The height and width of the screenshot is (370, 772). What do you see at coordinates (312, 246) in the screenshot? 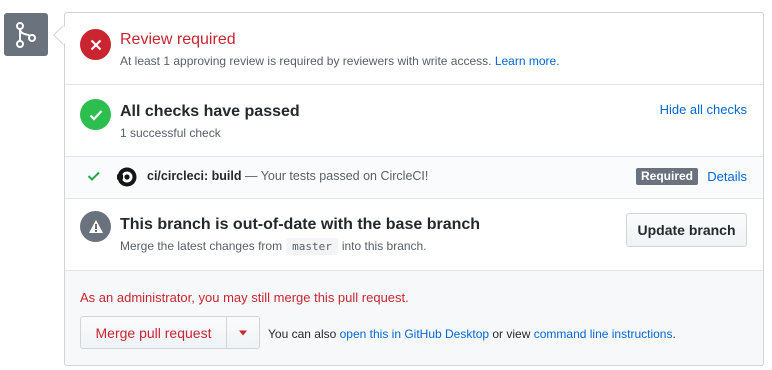
I see `base-branch-name: master` at bounding box center [312, 246].